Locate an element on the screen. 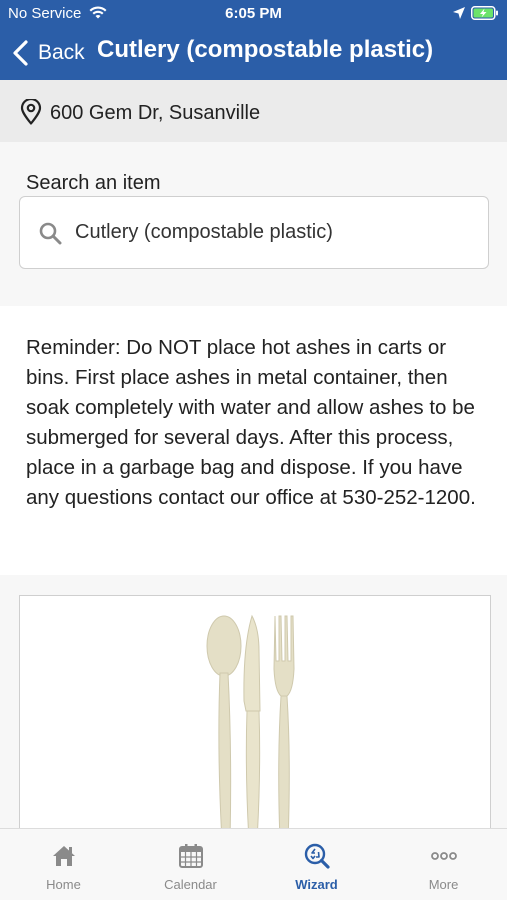  tab-label-home: Home is located at coordinates (63, 884).